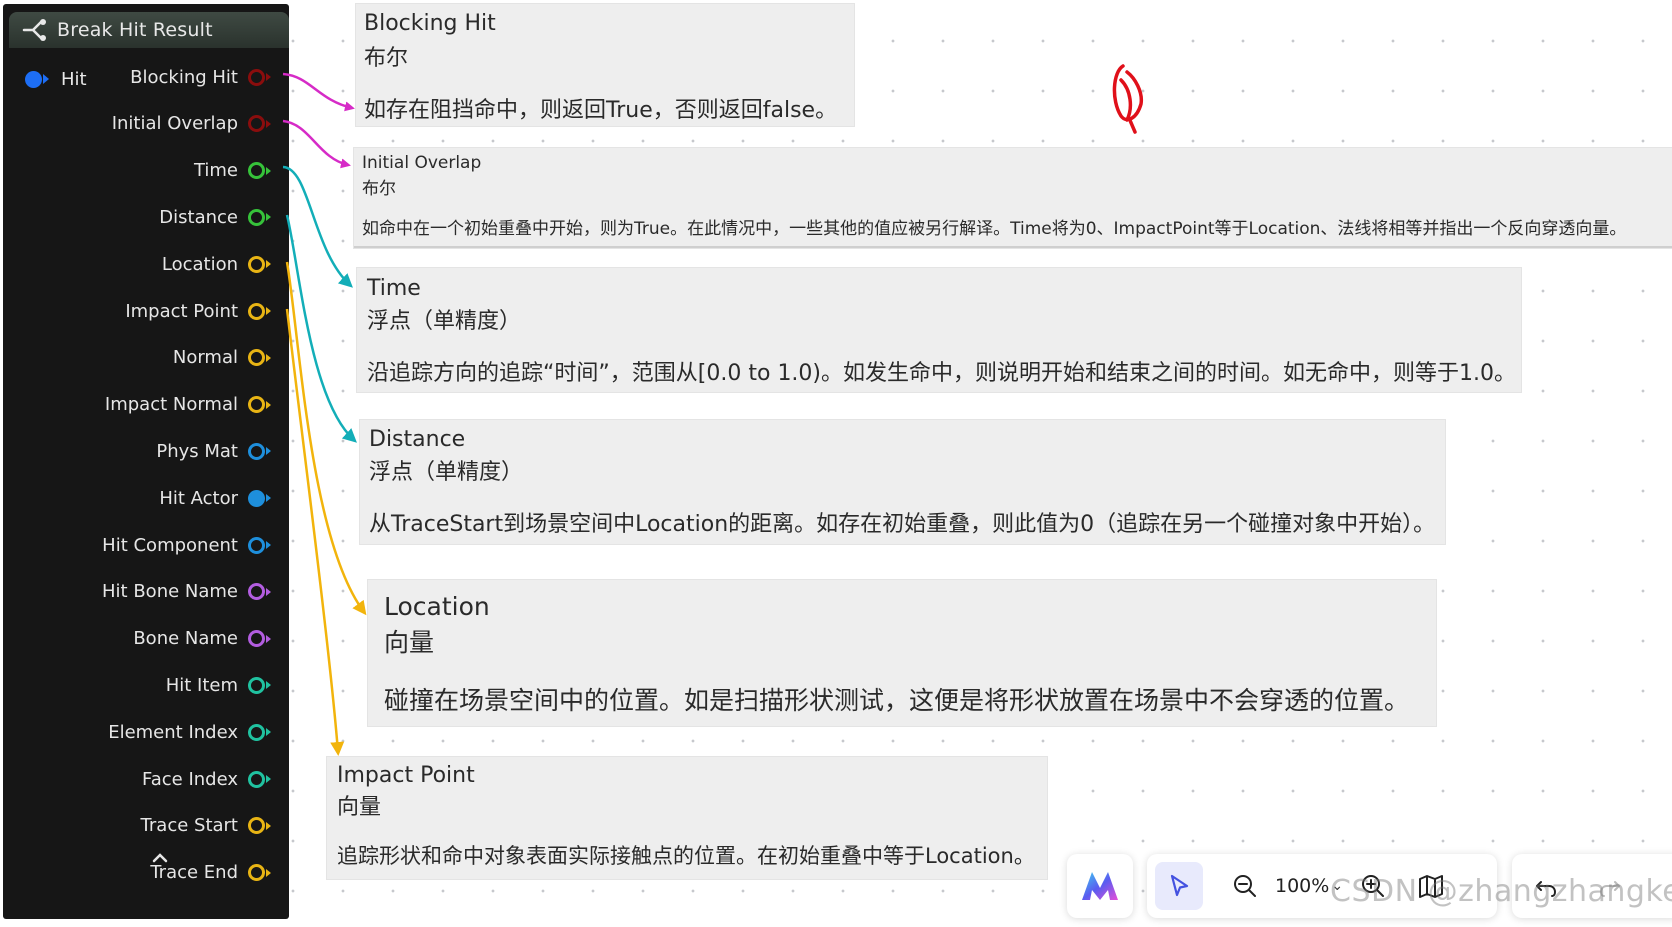  What do you see at coordinates (190, 779) in the screenshot?
I see `output-pin-label: Face Index` at bounding box center [190, 779].